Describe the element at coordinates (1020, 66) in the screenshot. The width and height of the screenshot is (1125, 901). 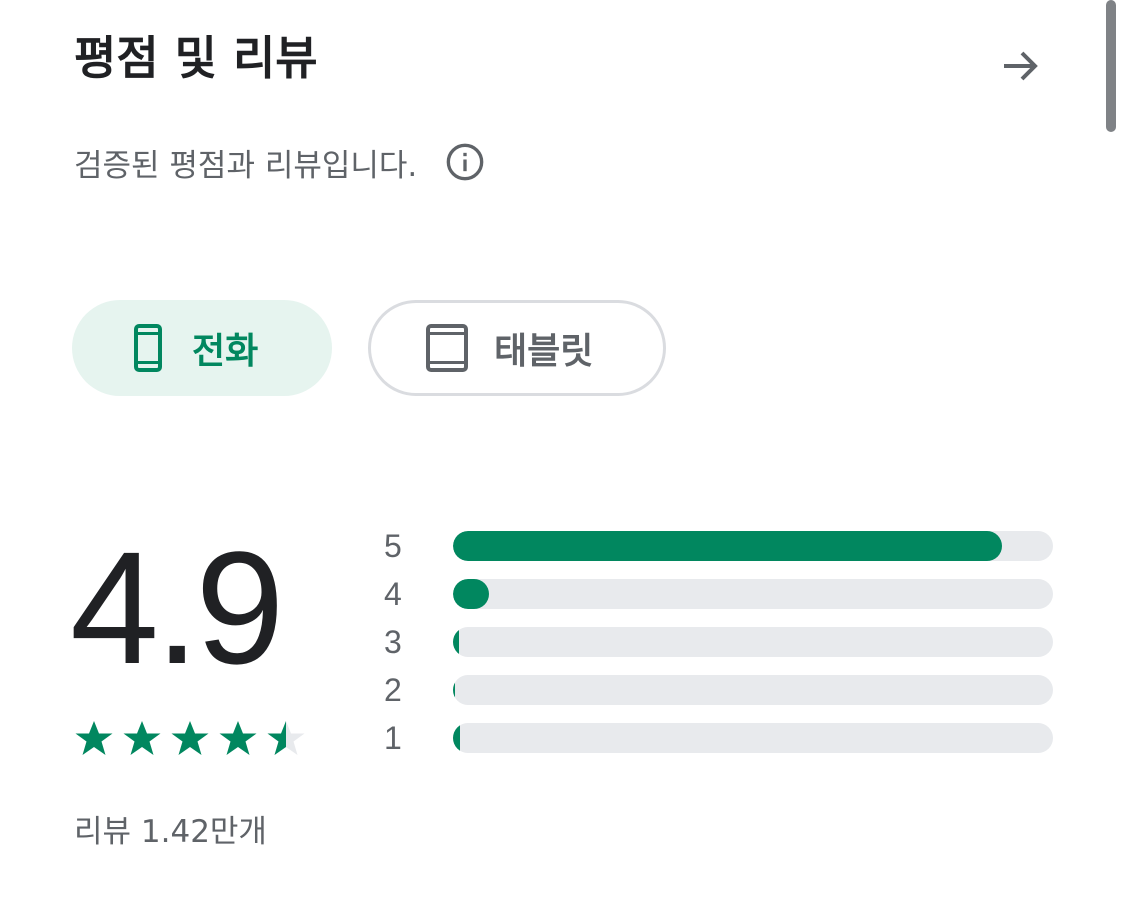
I see `arrow-right-icon` at that location.